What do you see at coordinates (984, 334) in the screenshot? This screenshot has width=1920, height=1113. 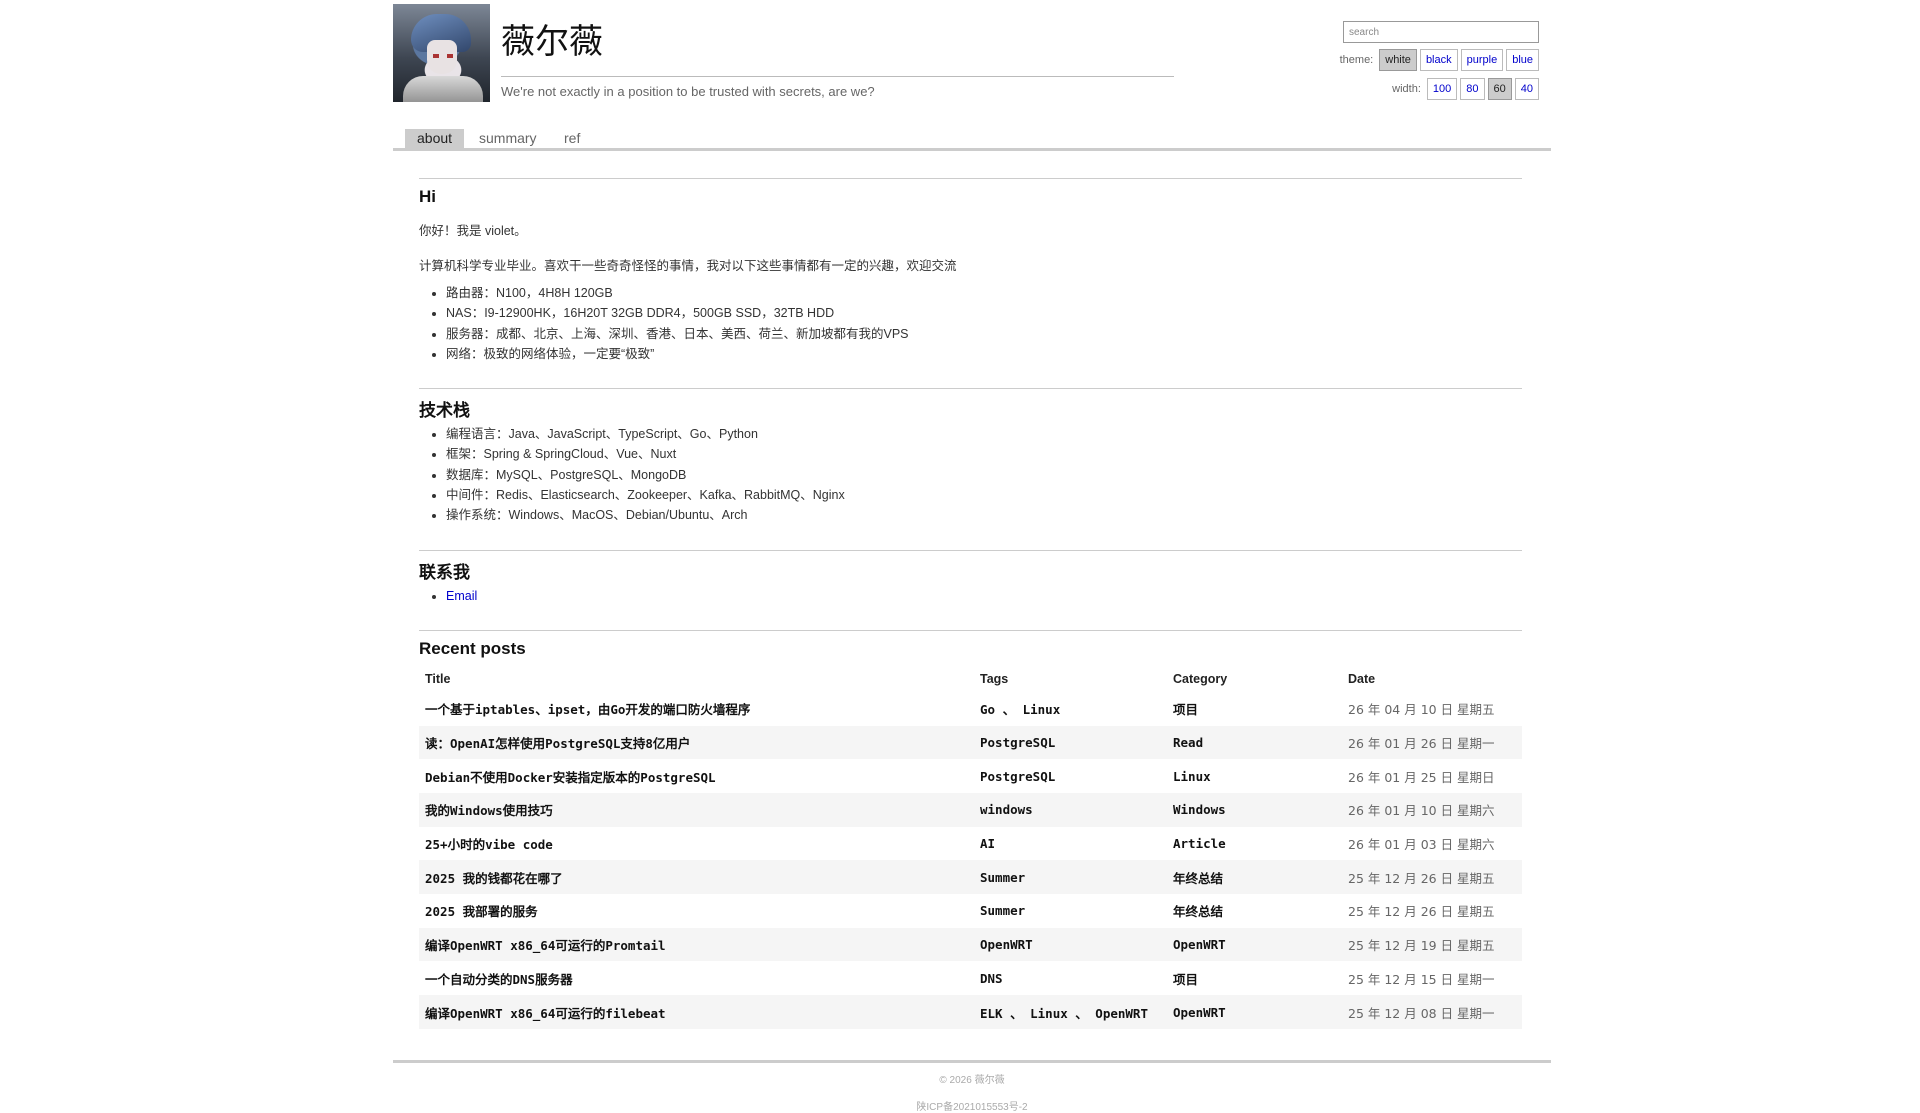 I see `list-item: 服务器：成都、北京、上海、深圳、香港、日本、美西、荷兰、新加坡都有我的VPS` at bounding box center [984, 334].